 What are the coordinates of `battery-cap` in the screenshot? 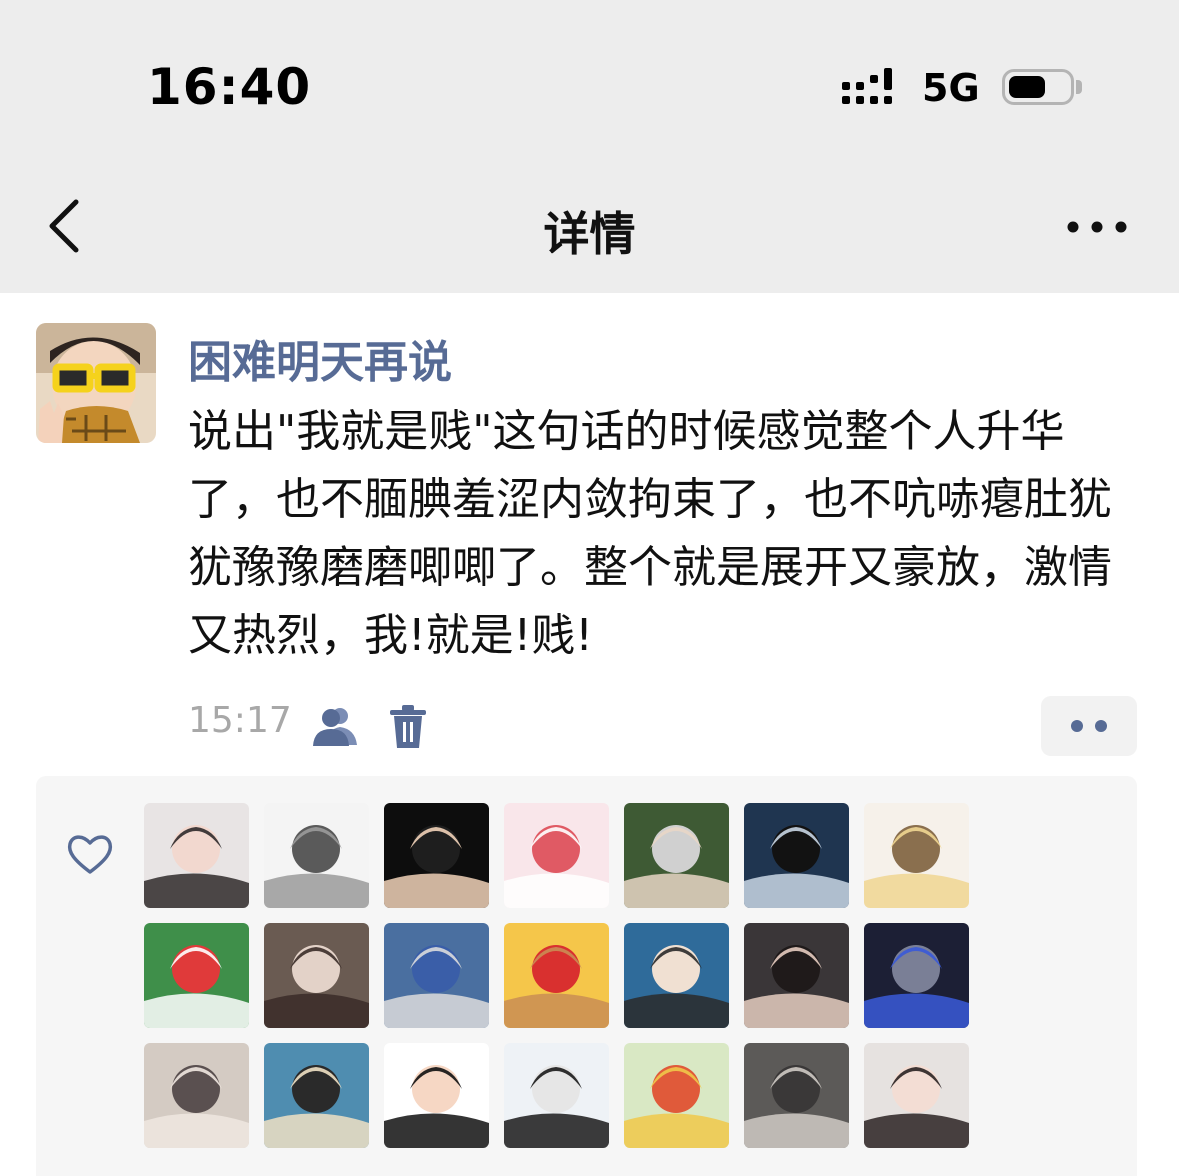 It's located at (1079, 87).